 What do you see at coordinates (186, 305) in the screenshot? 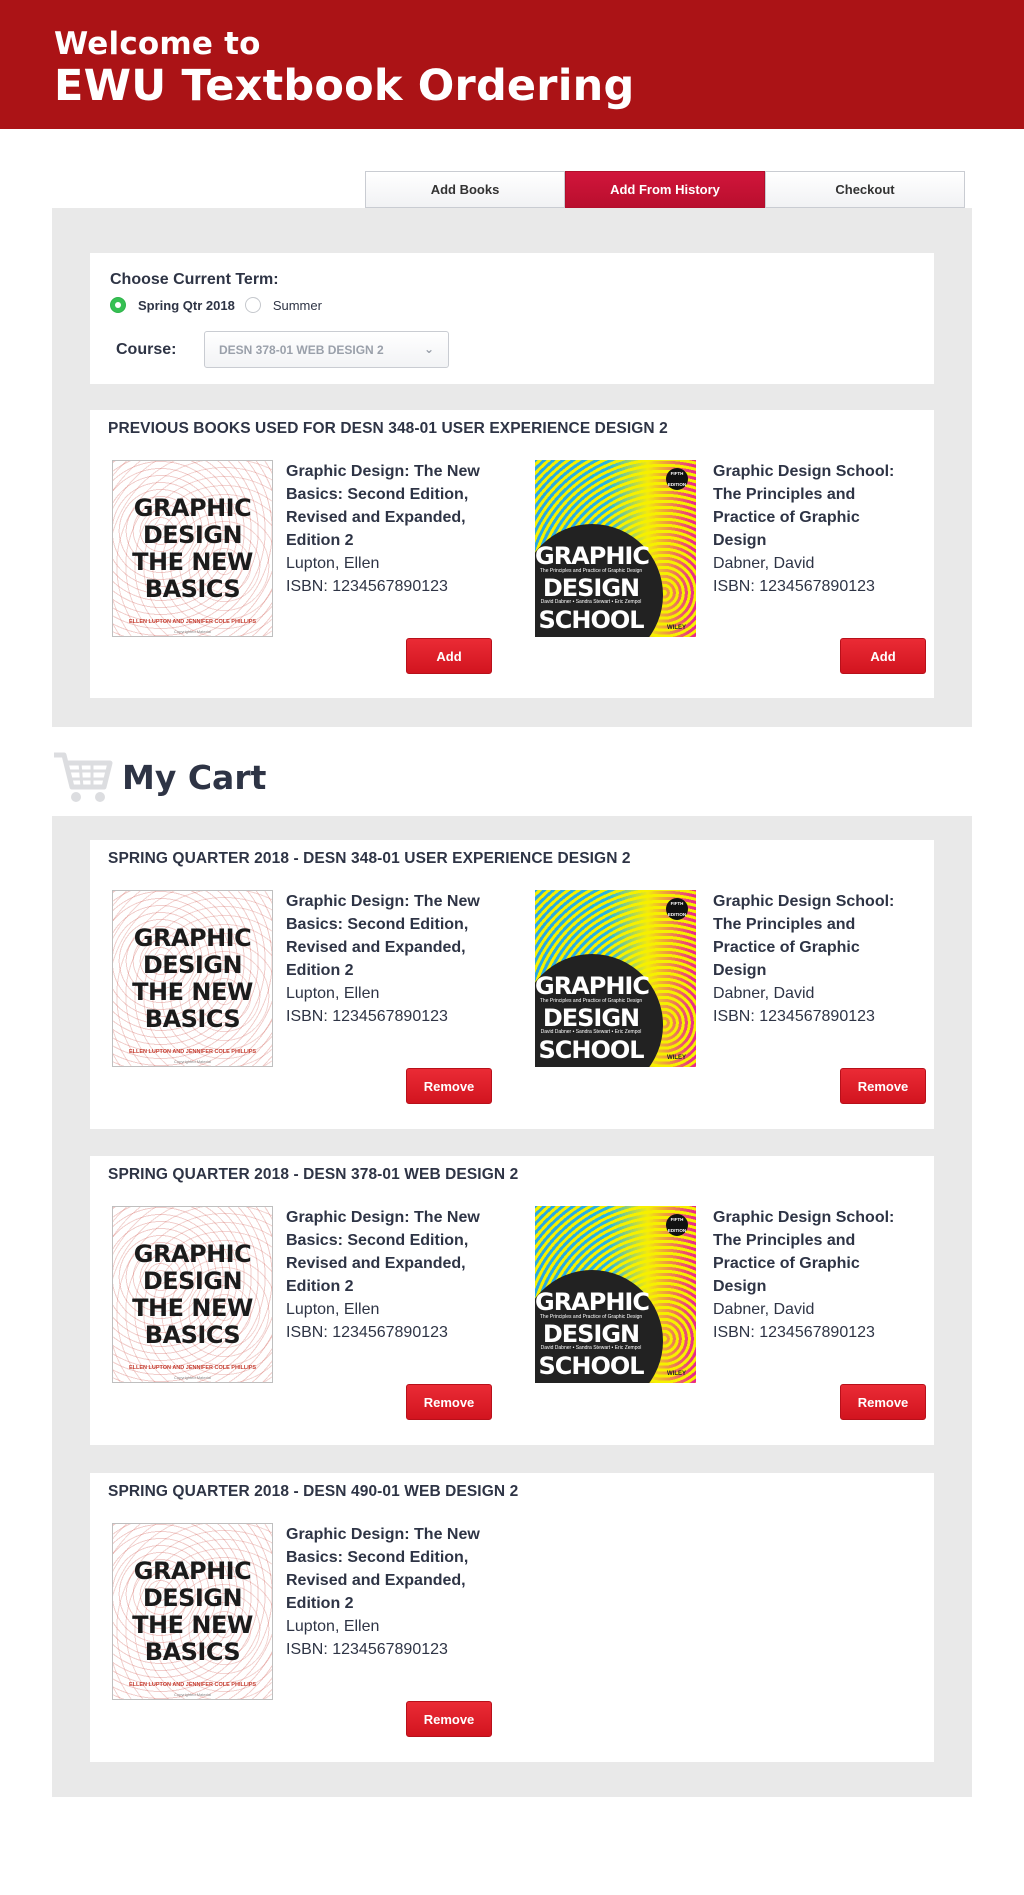
I see `radio-spring-label: Spring Qtr 2018` at bounding box center [186, 305].